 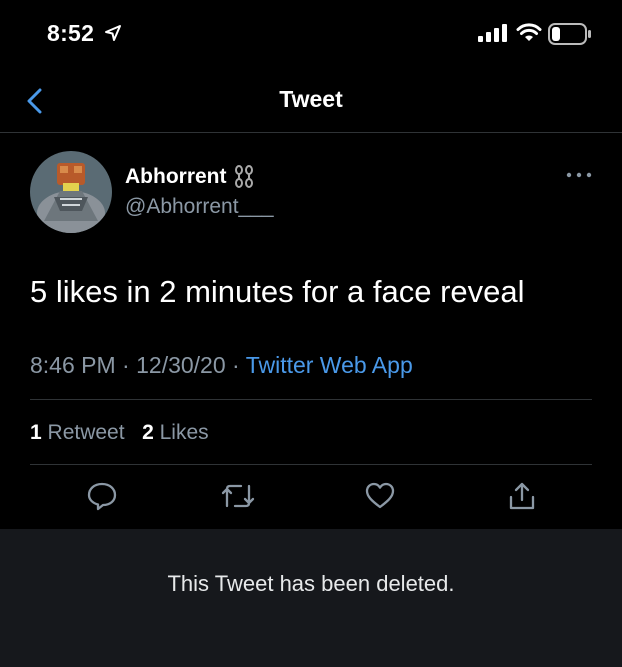 I want to click on tweet-text: 5 likes in 2 minutes for a face reveal, so click(x=277, y=291).